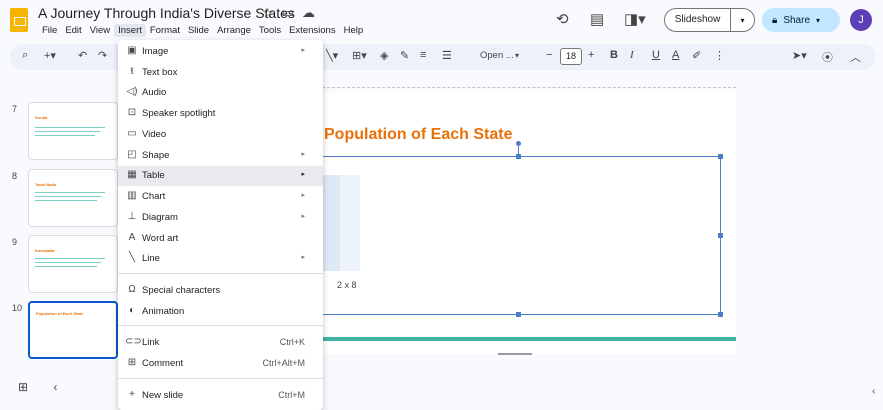 The image size is (883, 410). Describe the element at coordinates (270, 30) in the screenshot. I see `menu-tools: Tools` at that location.